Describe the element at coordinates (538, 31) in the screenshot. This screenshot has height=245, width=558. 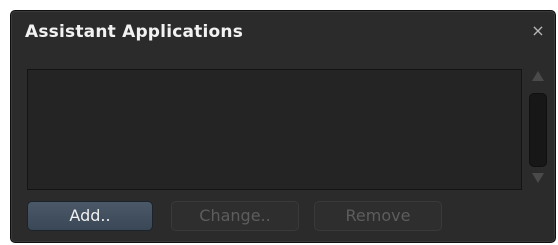
I see `close-icon: ×` at that location.